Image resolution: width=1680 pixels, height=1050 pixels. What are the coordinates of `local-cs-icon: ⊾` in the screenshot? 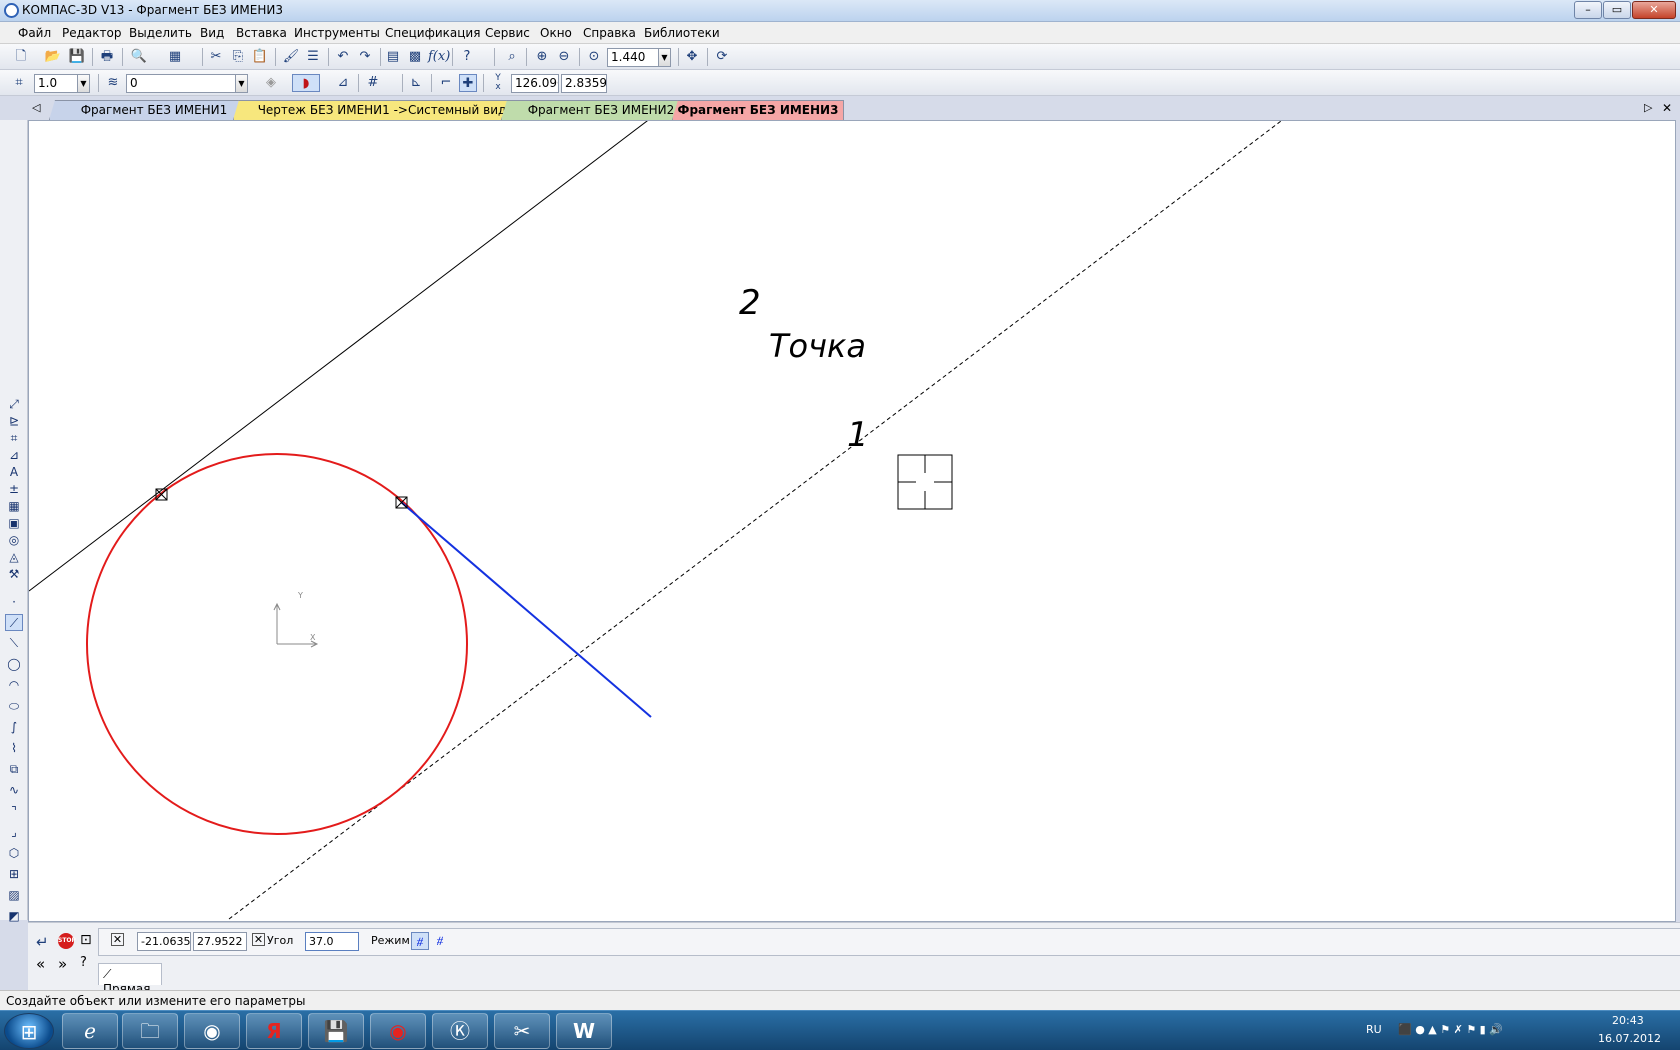 It's located at (416, 83).